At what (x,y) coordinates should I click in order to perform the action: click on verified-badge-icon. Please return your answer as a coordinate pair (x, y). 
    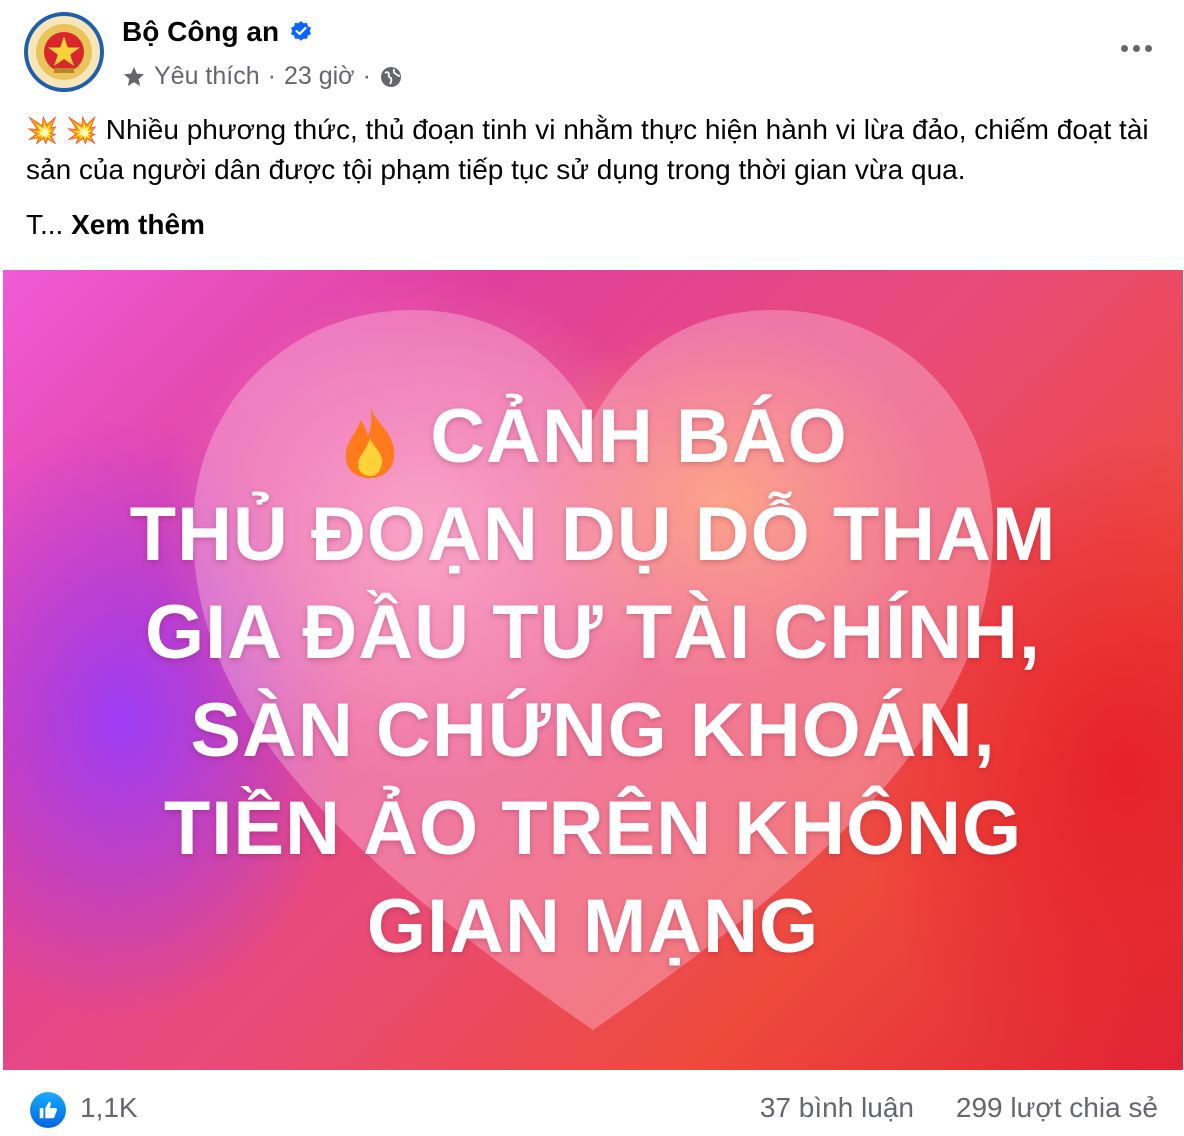
    Looking at the image, I should click on (301, 31).